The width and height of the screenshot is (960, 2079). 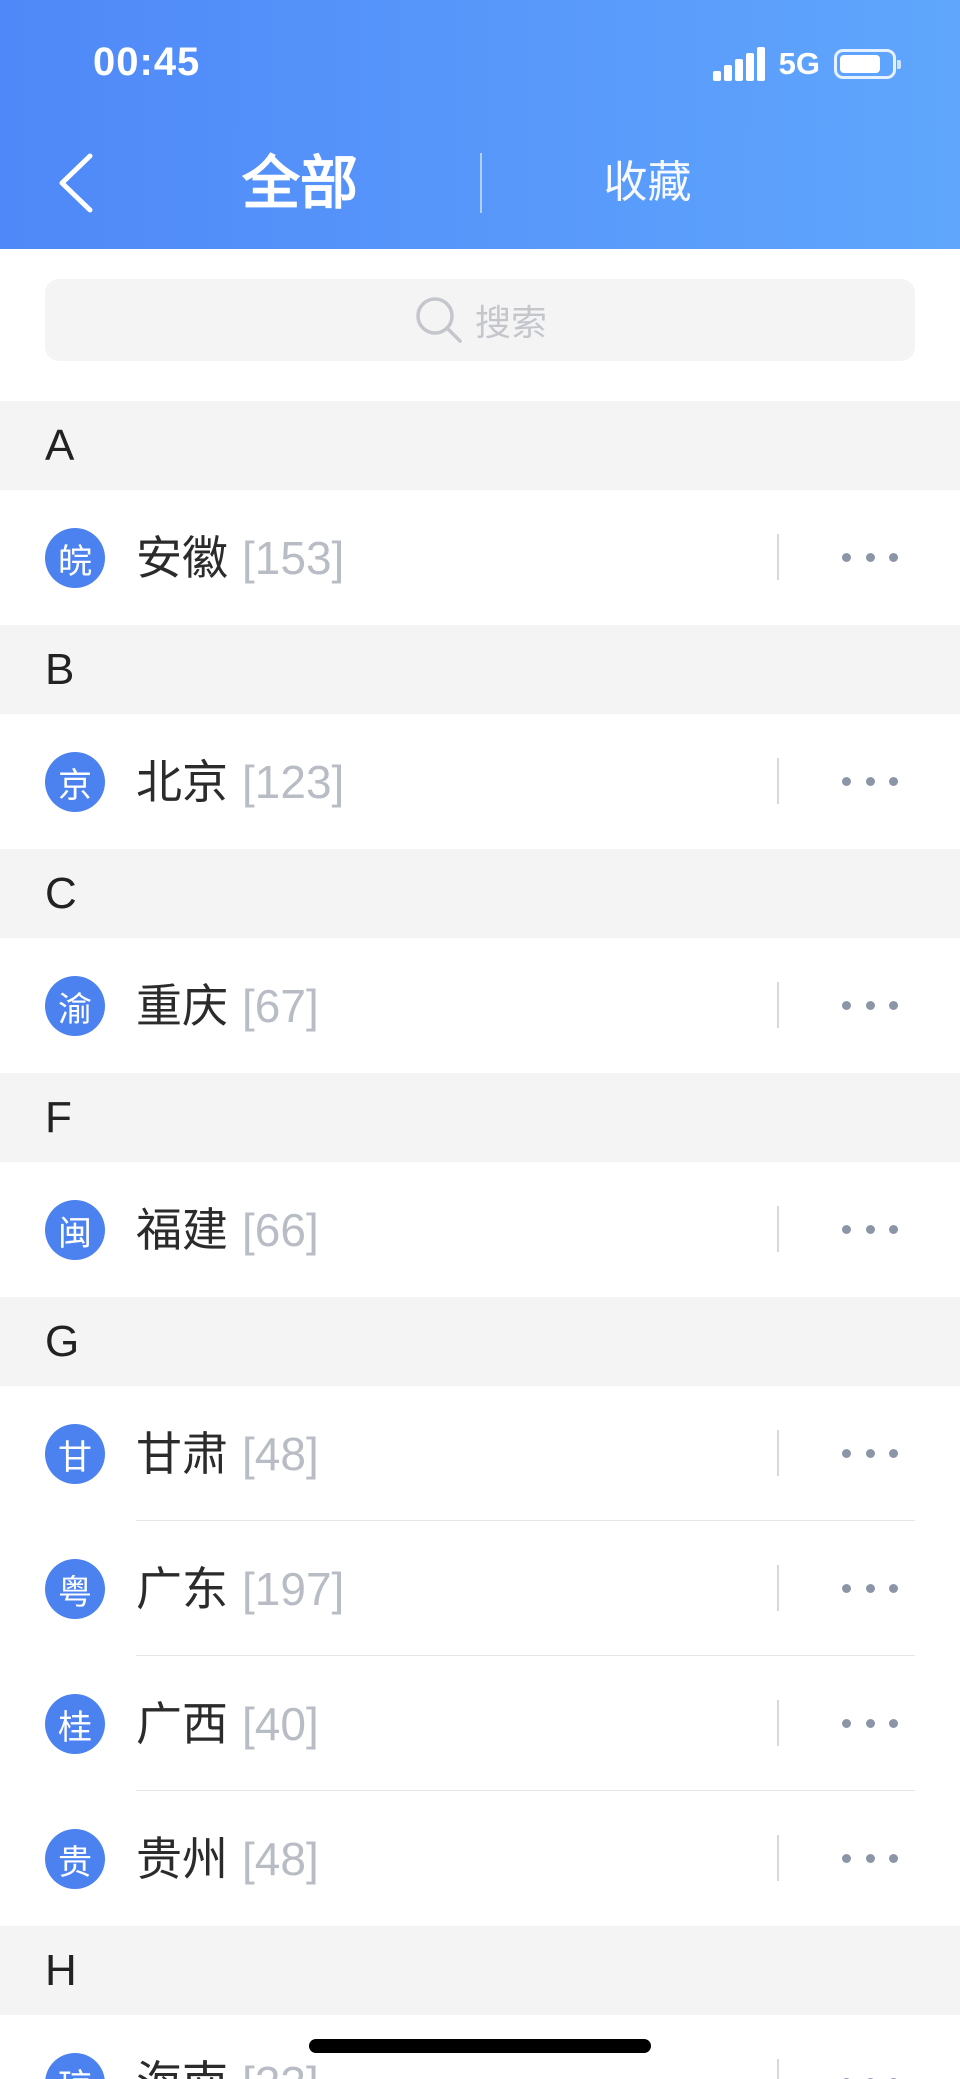 I want to click on tab-divider, so click(x=481, y=183).